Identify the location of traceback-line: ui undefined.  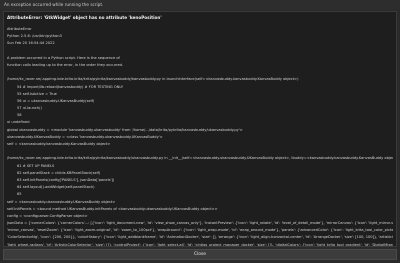
(18, 122).